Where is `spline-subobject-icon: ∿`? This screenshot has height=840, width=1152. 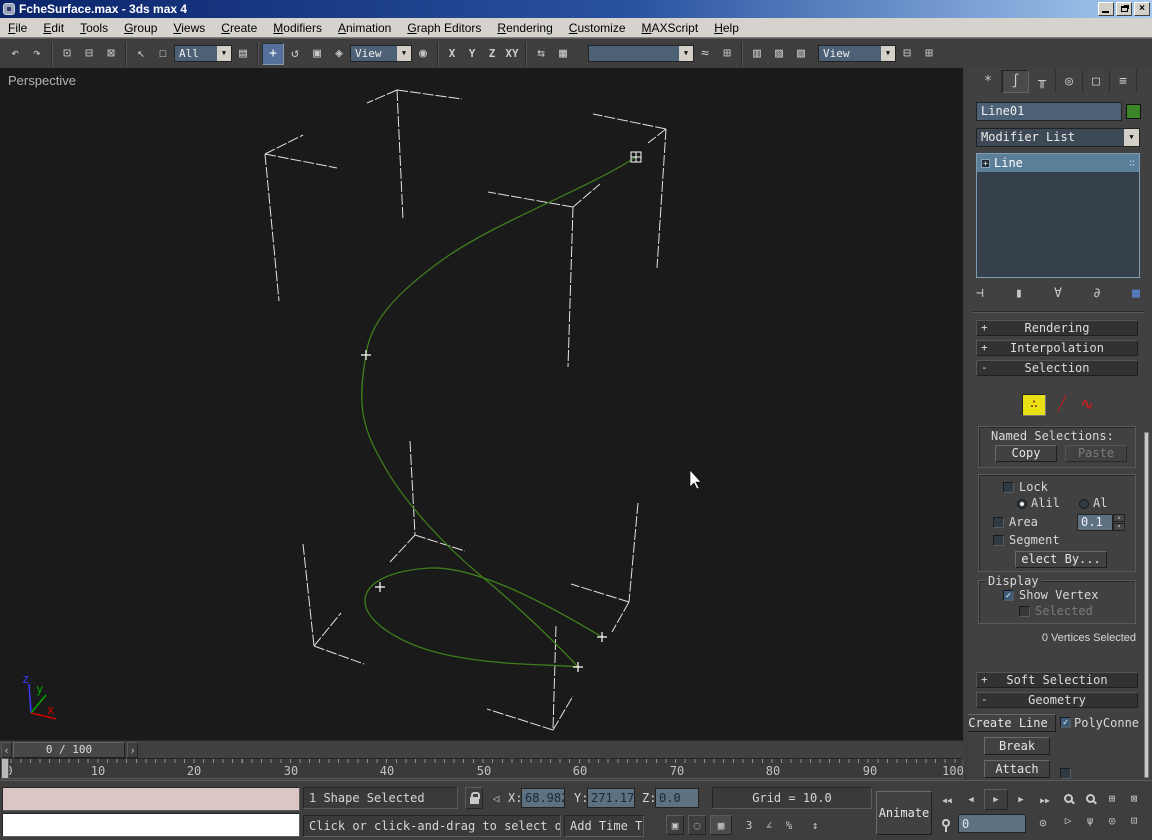
spline-subobject-icon: ∿ is located at coordinates (1087, 405).